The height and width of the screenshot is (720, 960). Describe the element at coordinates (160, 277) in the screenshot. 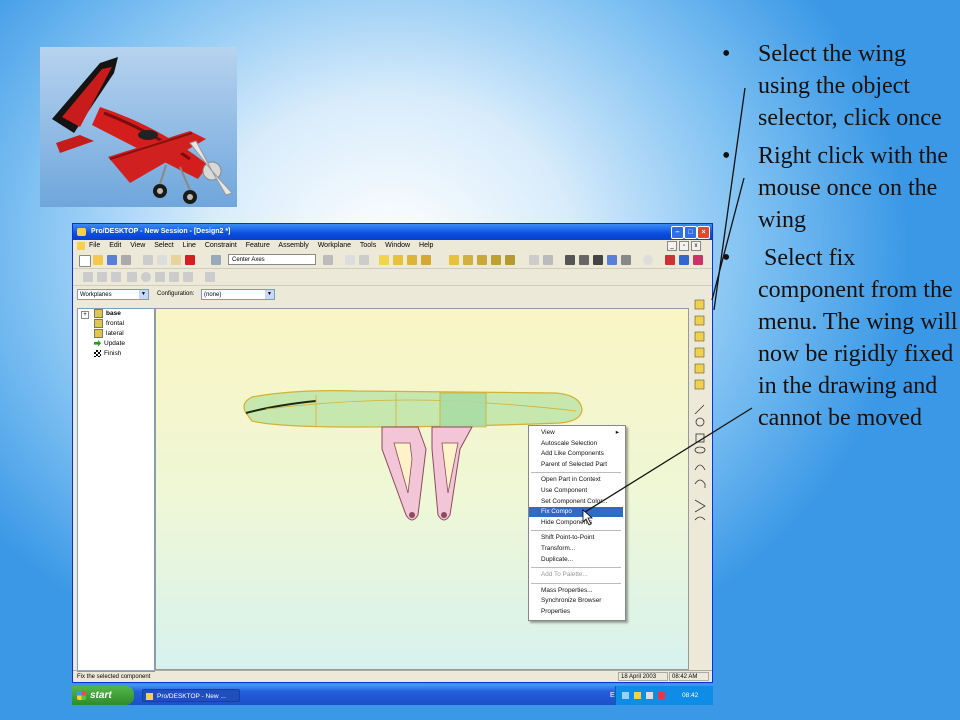

I see `arc-icon` at that location.